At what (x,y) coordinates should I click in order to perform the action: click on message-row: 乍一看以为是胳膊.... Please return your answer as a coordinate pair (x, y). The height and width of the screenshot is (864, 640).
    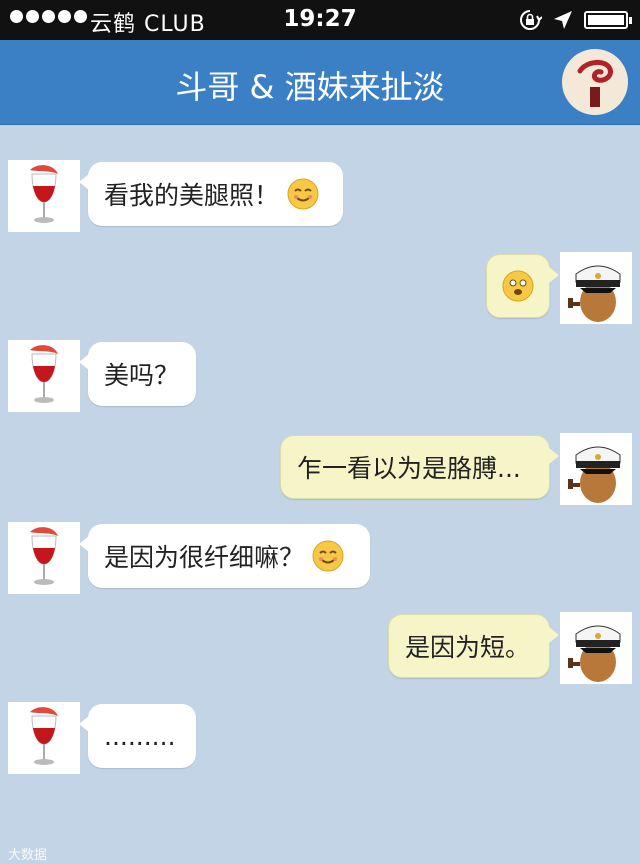
    Looking at the image, I should click on (320, 470).